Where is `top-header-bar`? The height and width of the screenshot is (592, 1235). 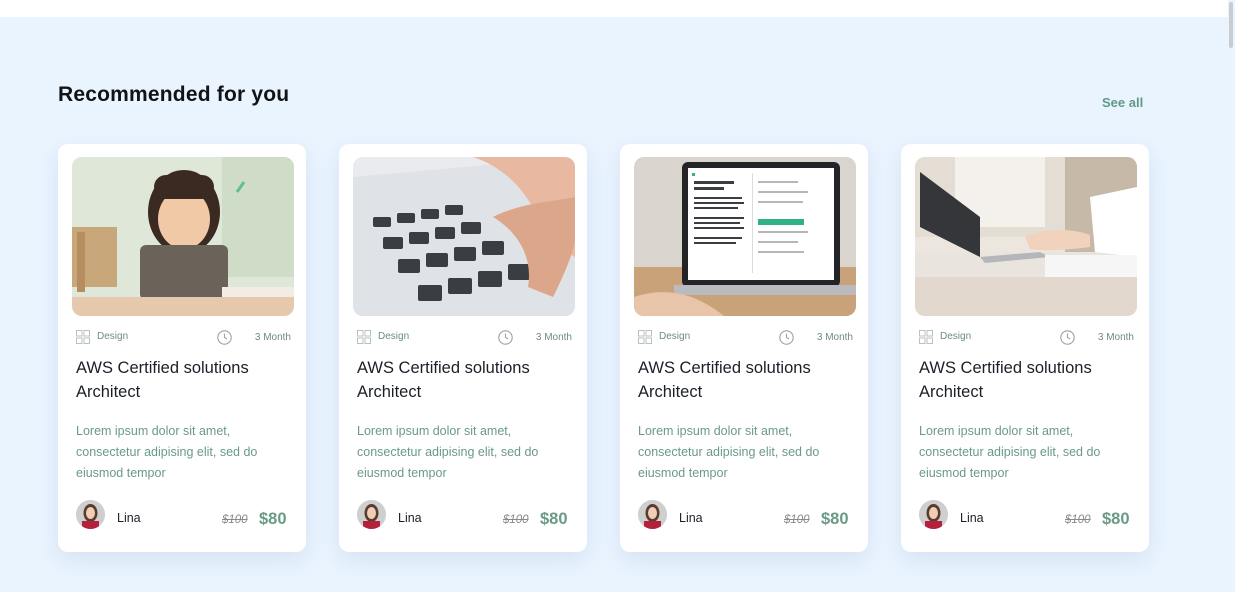
top-header-bar is located at coordinates (614, 8).